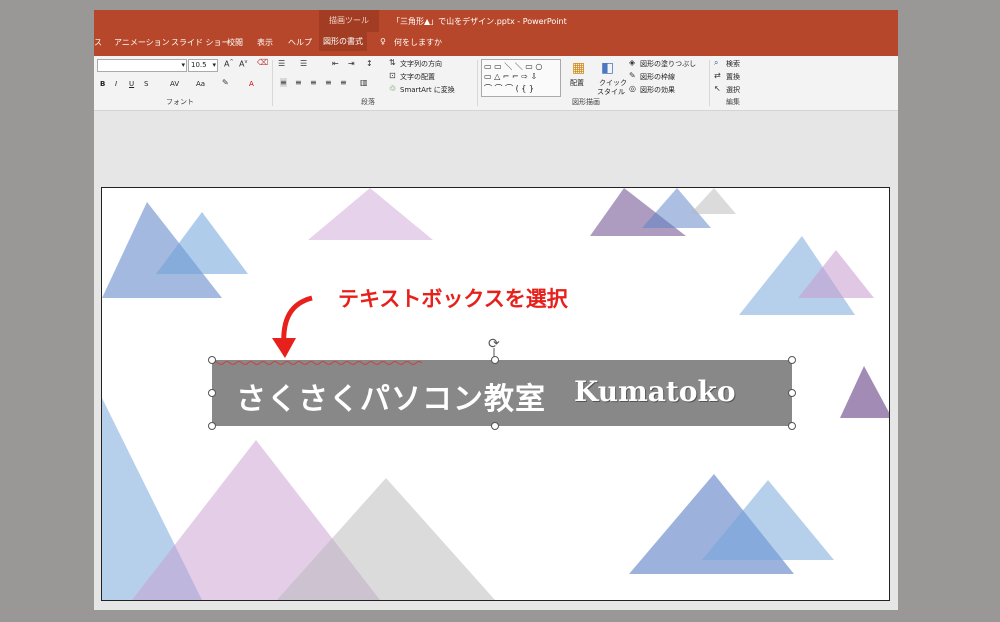 Image resolution: width=1000 pixels, height=622 pixels. I want to click on editing-group-label: 編集, so click(733, 102).